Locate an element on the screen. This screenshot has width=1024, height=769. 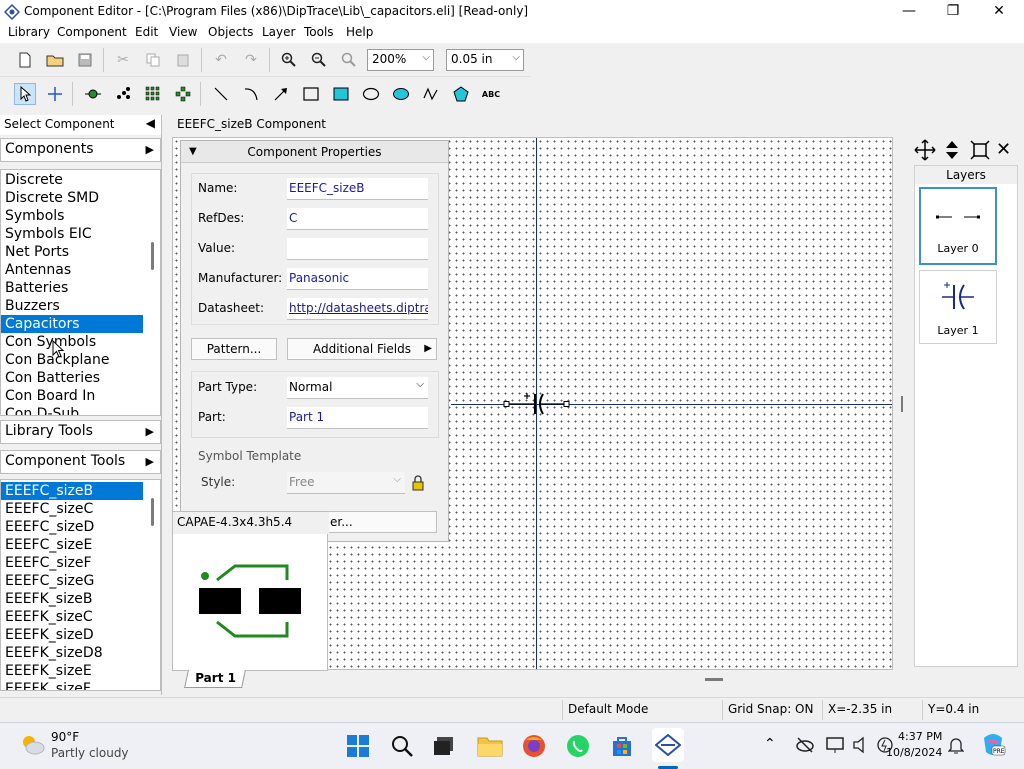
menu-library: Library is located at coordinates (29, 32).